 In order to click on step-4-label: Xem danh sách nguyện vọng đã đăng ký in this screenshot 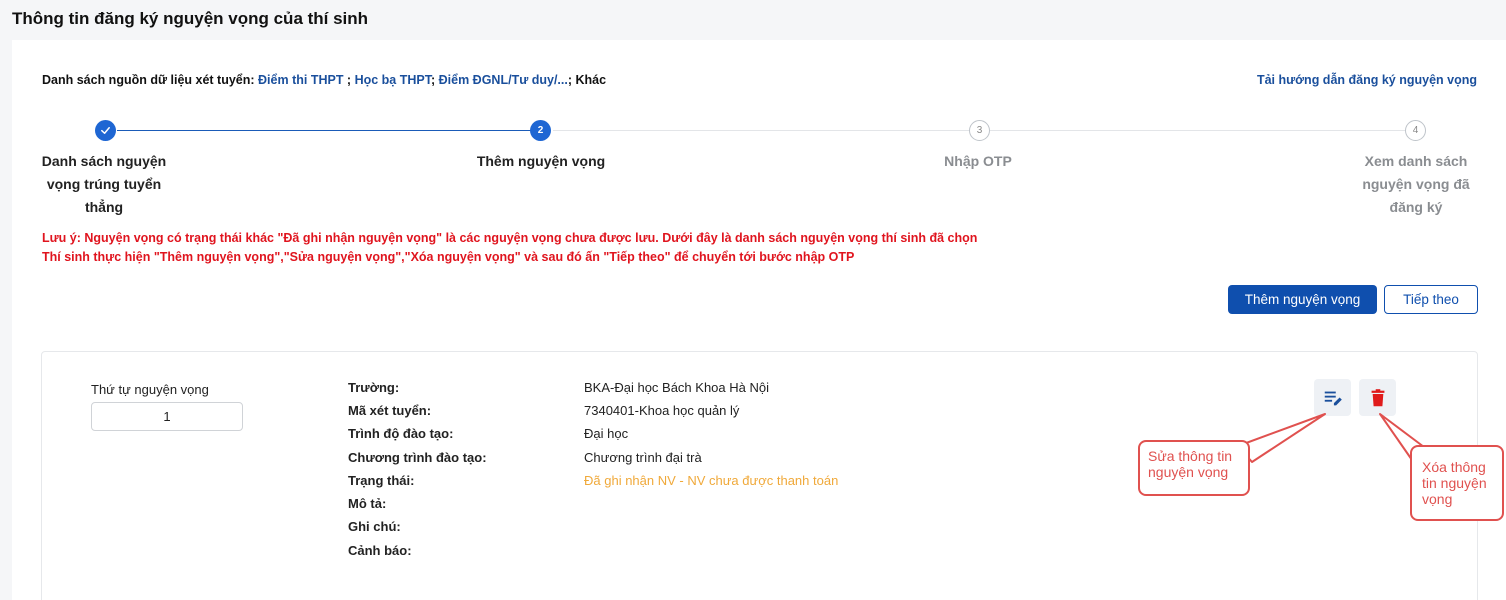, I will do `click(1416, 184)`.